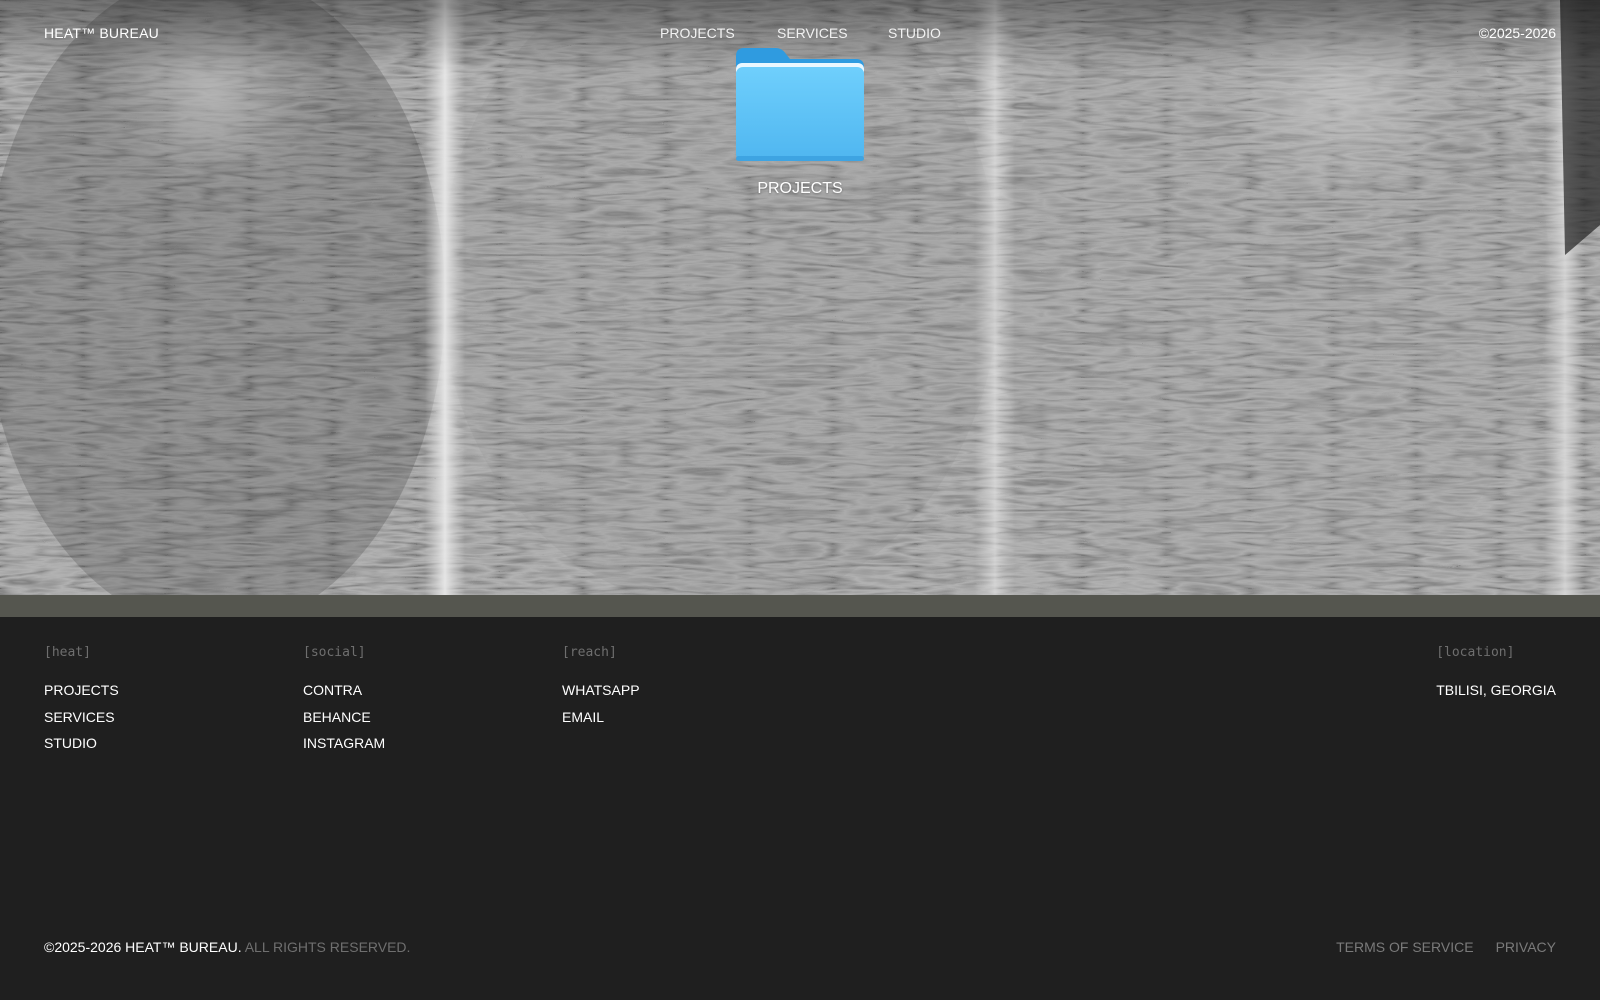  I want to click on footer-link-services: SERVICES, so click(81, 717).